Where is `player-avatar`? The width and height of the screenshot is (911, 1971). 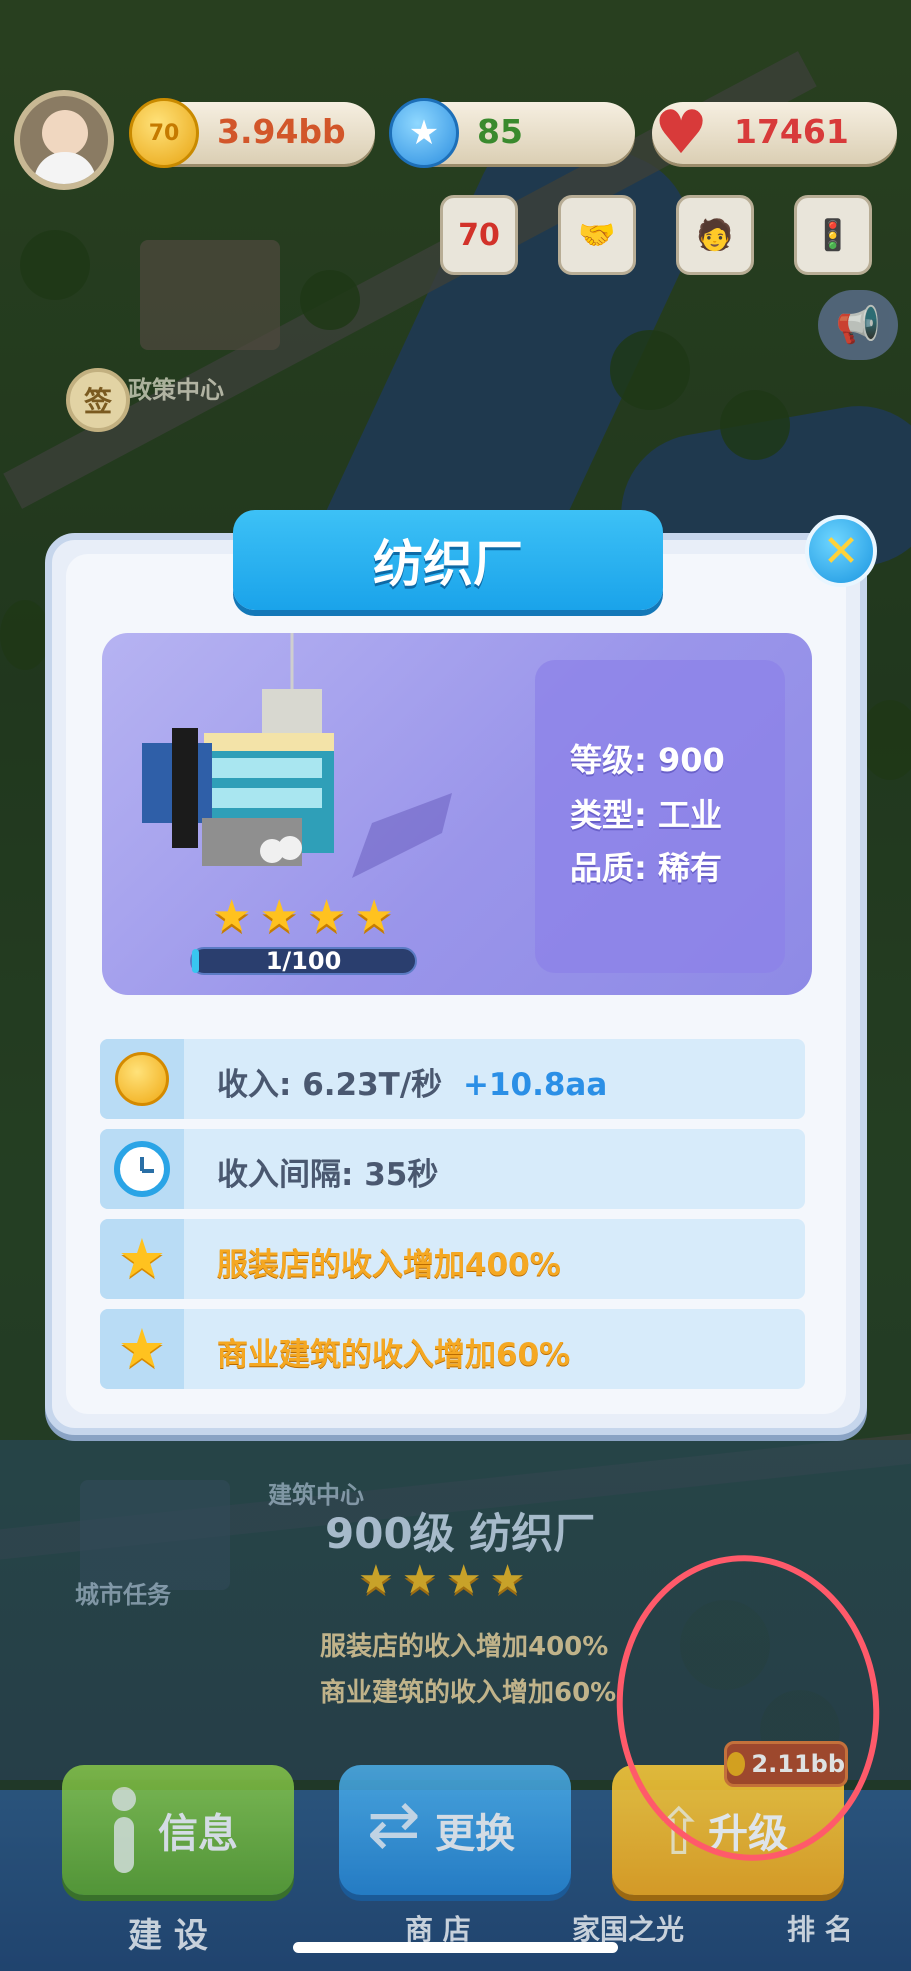
player-avatar is located at coordinates (64, 140).